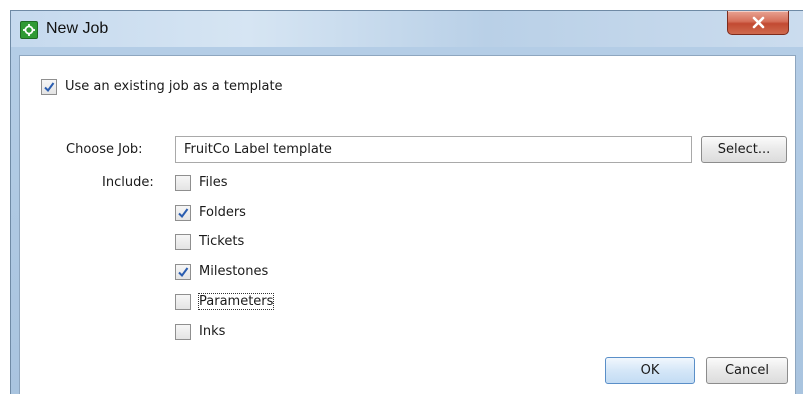 The width and height of the screenshot is (803, 394). Describe the element at coordinates (183, 302) in the screenshot. I see `include-parameters-checkbox` at that location.